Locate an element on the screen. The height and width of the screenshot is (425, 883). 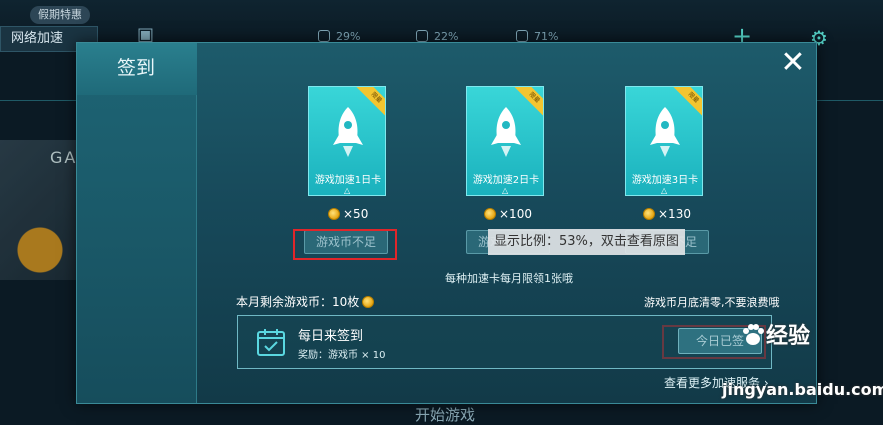
zoom-tip: 显示比例：53%，双击查看原图 is located at coordinates (586, 242).